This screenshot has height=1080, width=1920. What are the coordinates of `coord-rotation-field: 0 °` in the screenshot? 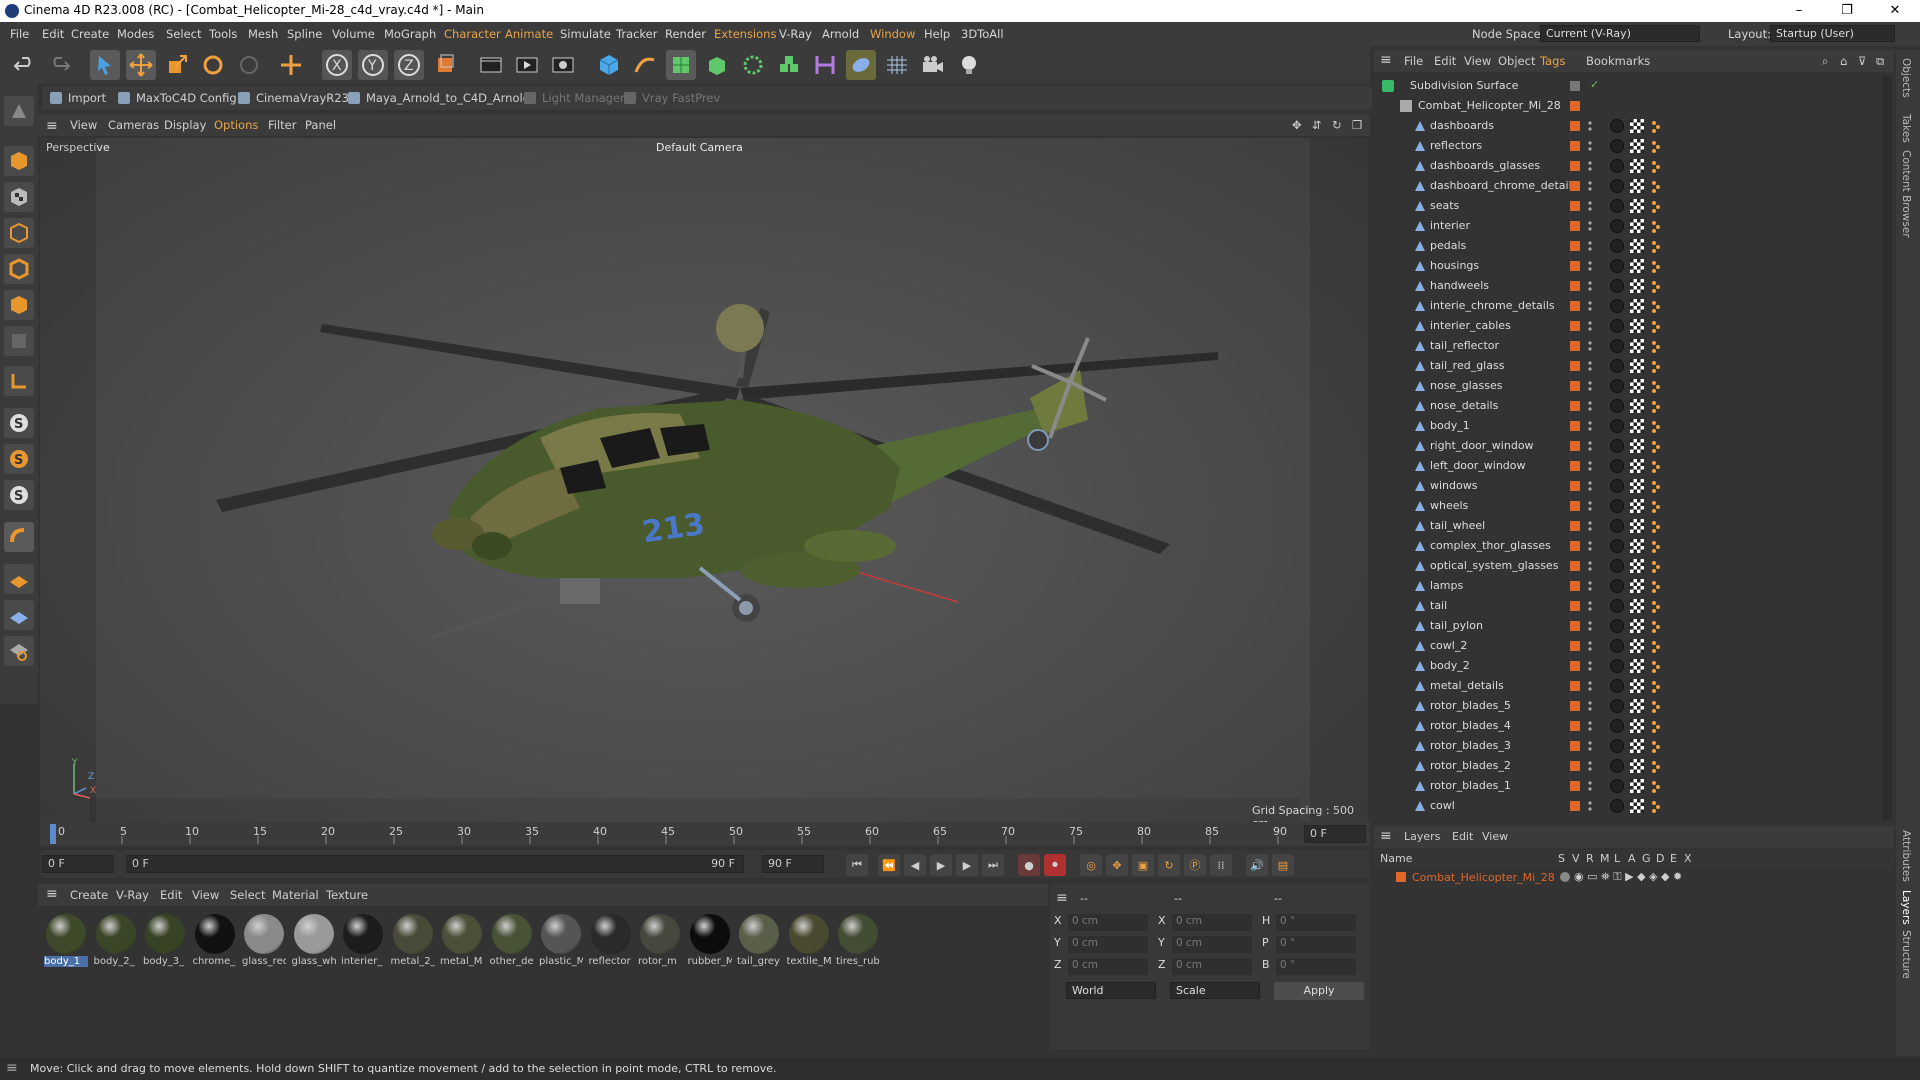 It's located at (1316, 944).